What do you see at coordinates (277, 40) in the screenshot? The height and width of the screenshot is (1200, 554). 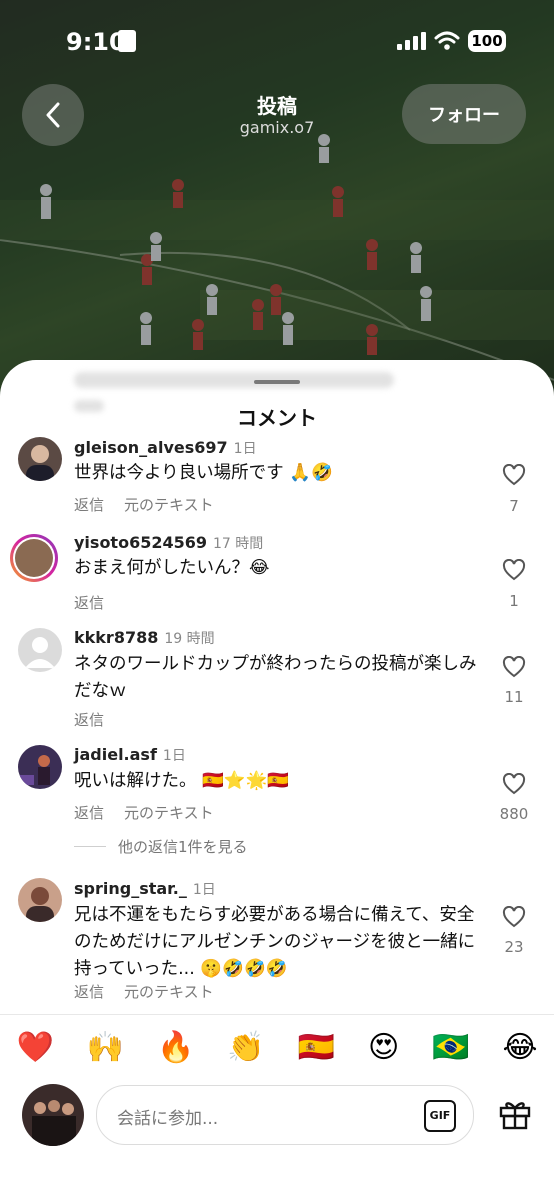 I see `status-bar: 9:10 100` at bounding box center [277, 40].